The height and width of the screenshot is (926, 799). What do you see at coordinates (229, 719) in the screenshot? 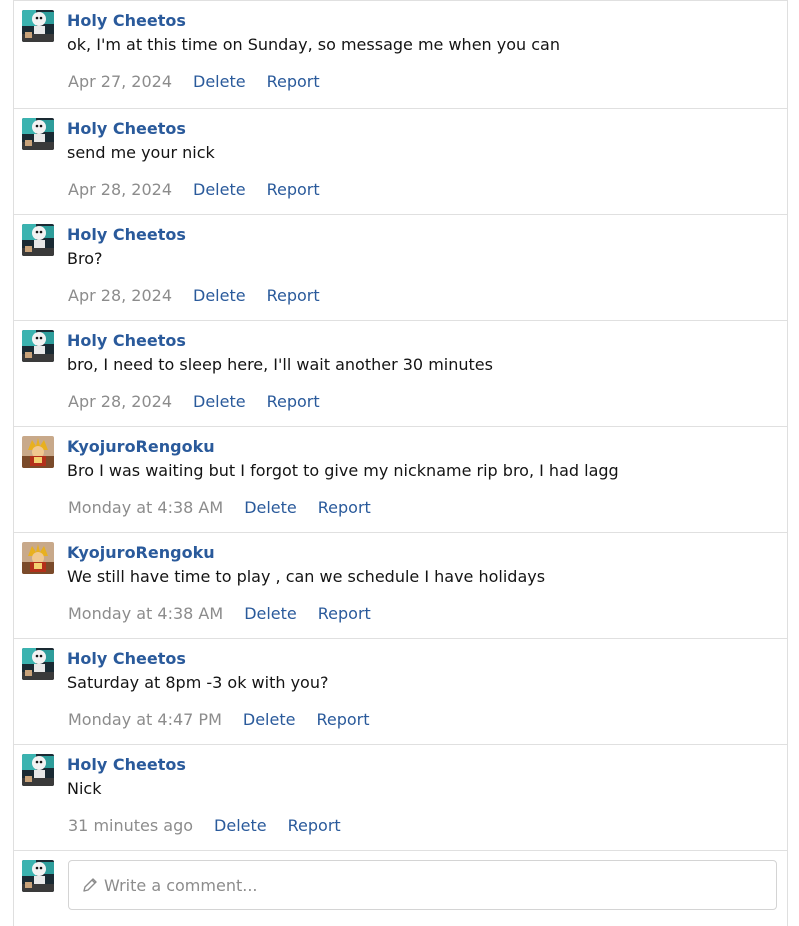
I see `comment-meta: Monday at 4:47 PM Delete Report` at bounding box center [229, 719].